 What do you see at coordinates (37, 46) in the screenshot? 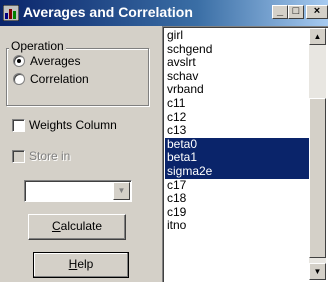
I see `operation-group-label: Operation` at bounding box center [37, 46].